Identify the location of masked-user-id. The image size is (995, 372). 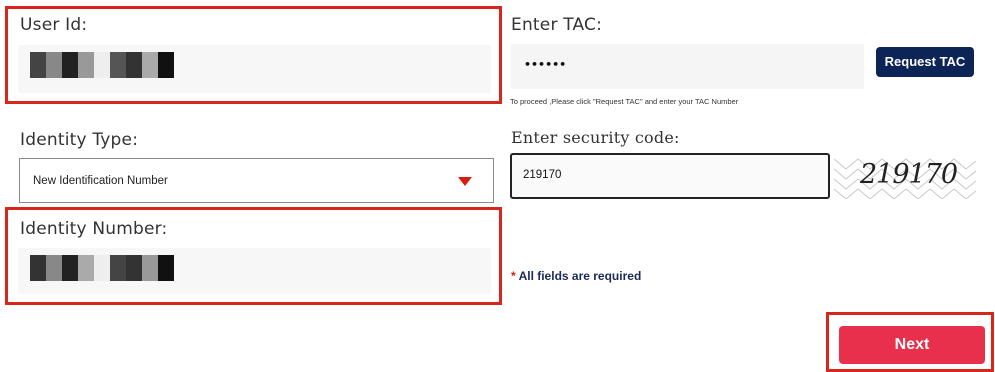
(102, 65).